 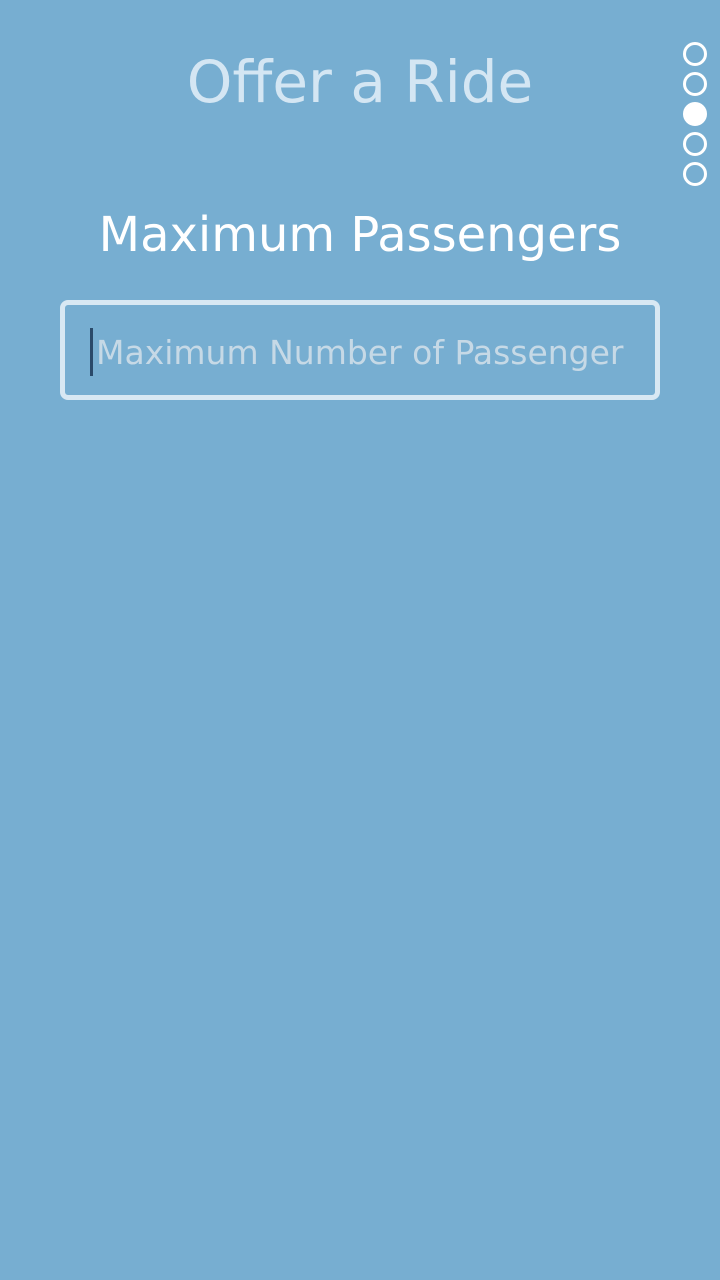 What do you see at coordinates (360, 82) in the screenshot?
I see `page-title: Offer a Ride` at bounding box center [360, 82].